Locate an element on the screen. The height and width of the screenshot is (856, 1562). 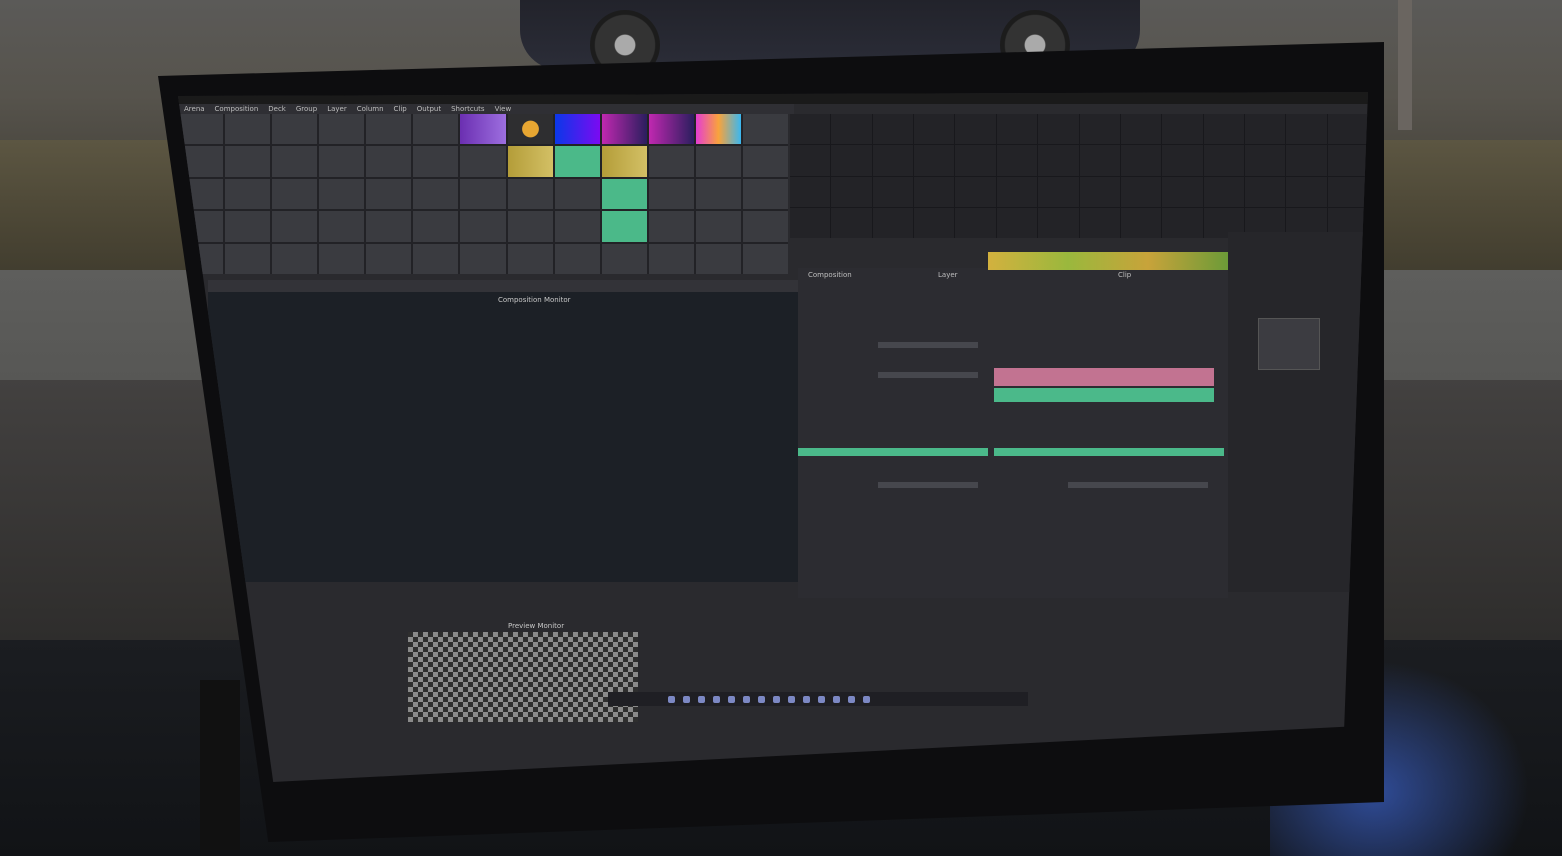
volume-slider is located at coordinates (928, 375).